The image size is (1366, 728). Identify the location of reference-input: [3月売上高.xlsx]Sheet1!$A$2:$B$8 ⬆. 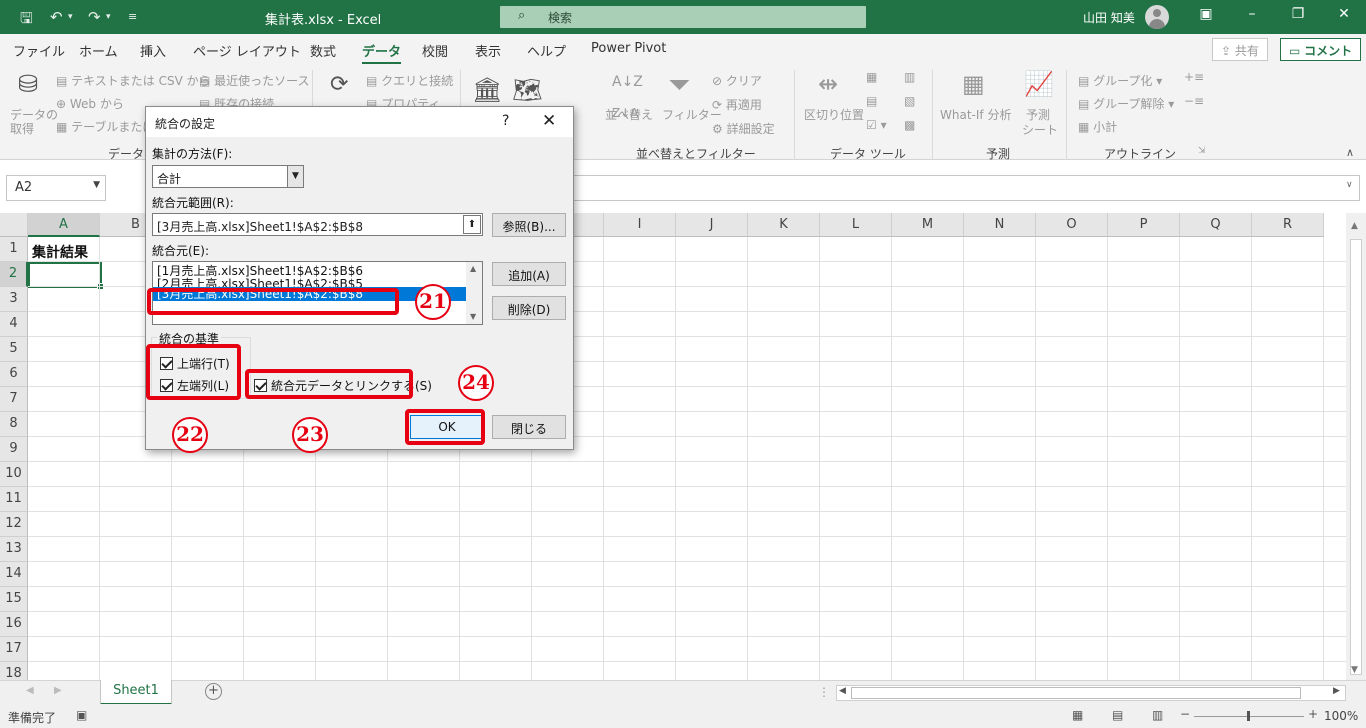
(317, 224).